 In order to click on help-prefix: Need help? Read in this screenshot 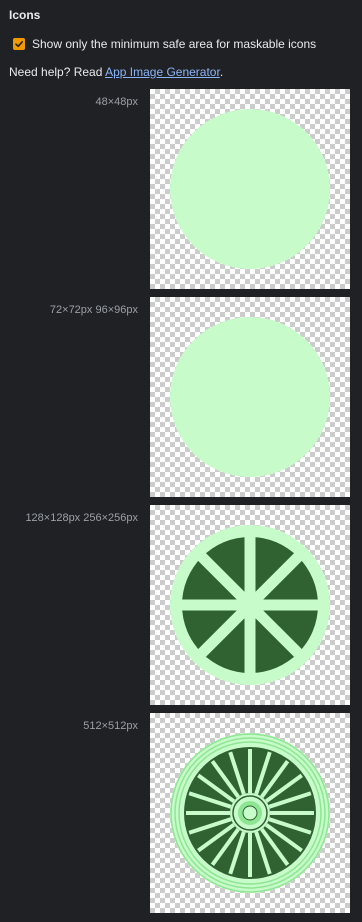, I will do `click(57, 72)`.